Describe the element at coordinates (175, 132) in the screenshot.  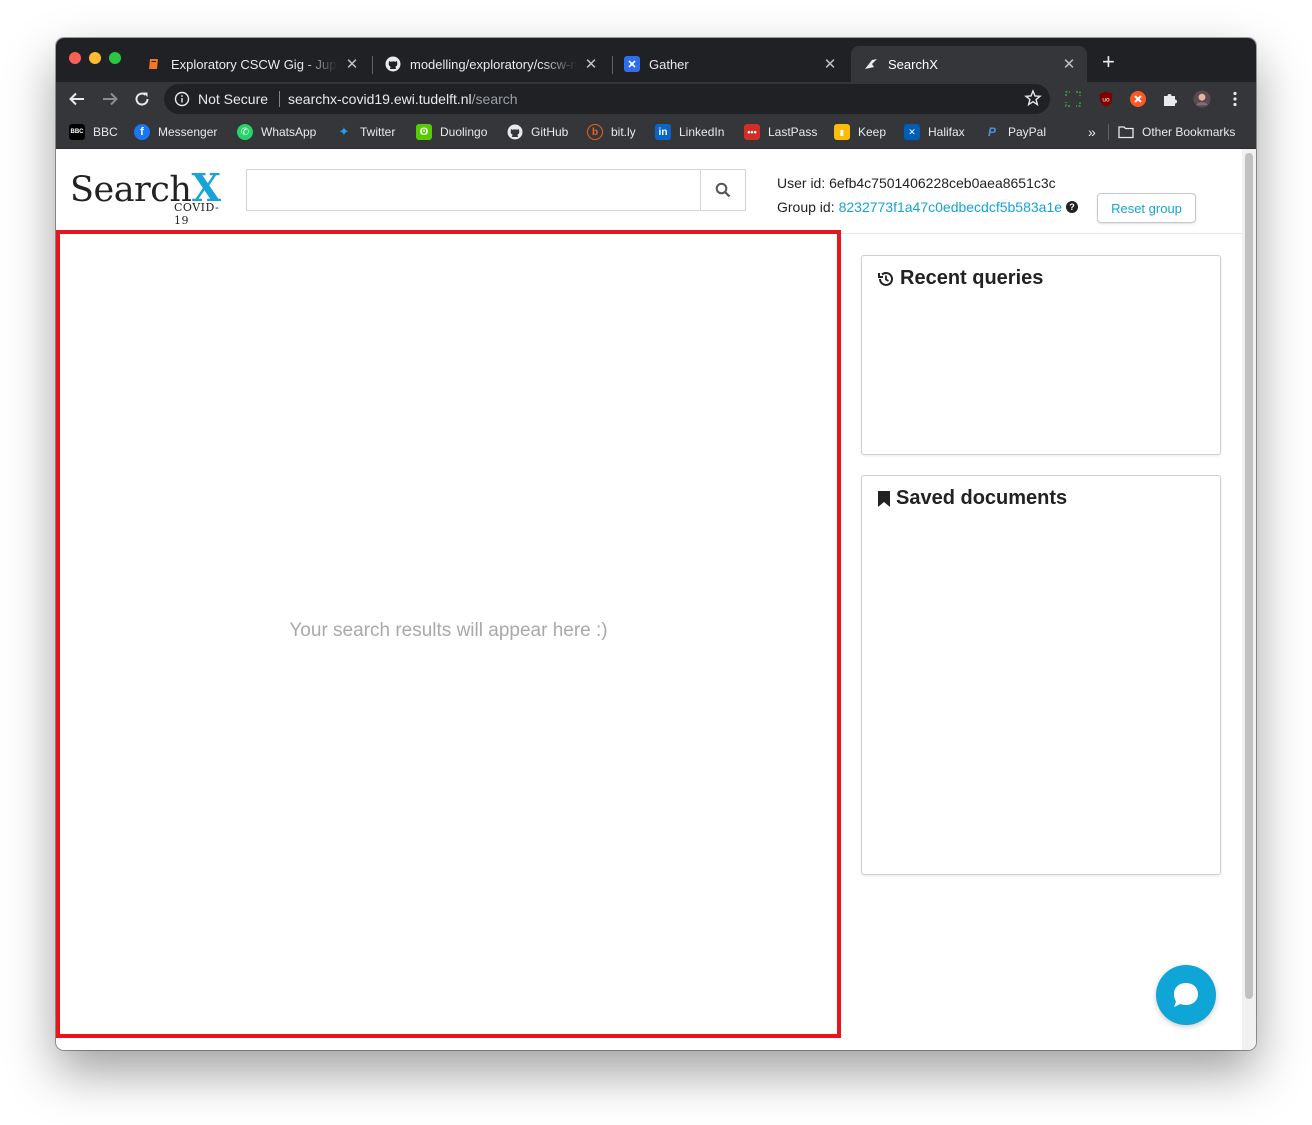
I see `bookmark-messenger: f Messenger` at that location.